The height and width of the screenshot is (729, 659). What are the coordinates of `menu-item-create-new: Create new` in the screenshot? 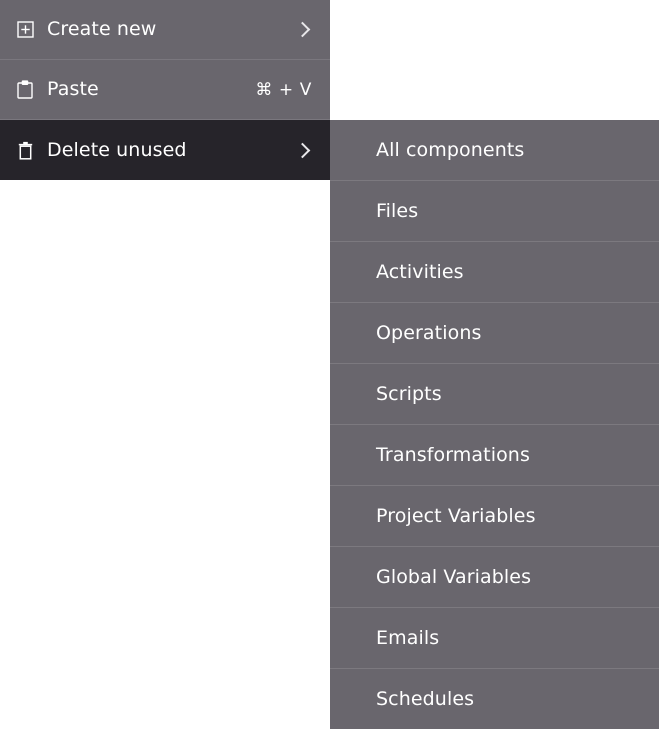 It's located at (165, 30).